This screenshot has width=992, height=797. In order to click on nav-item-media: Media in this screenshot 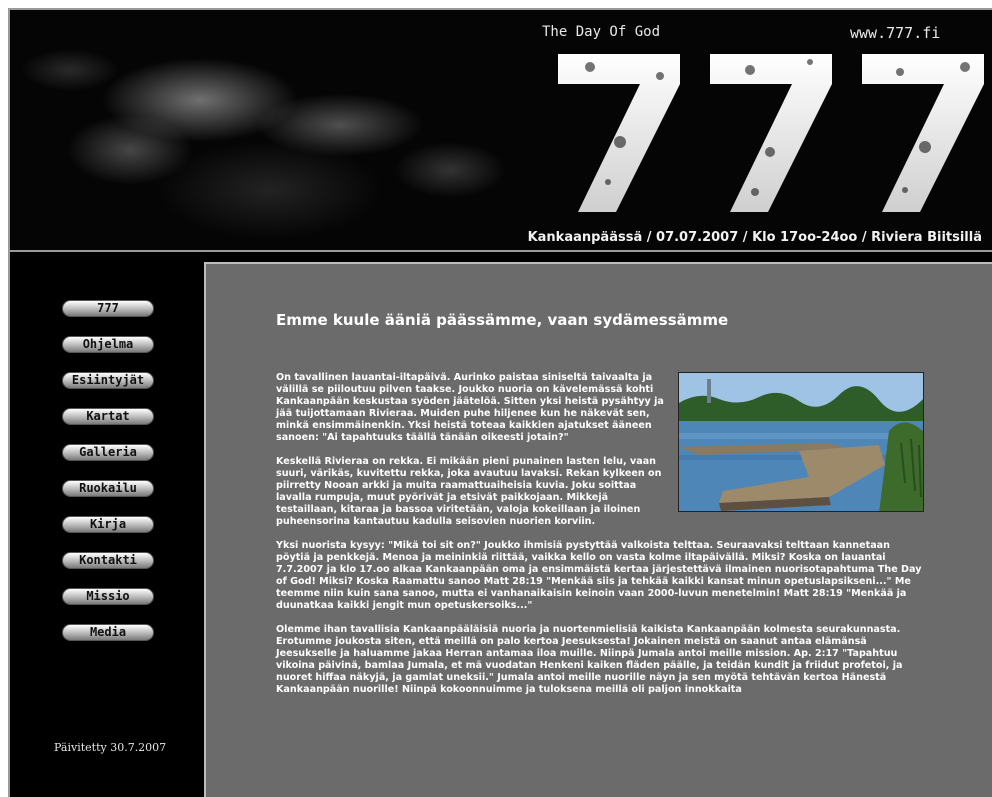, I will do `click(108, 632)`.